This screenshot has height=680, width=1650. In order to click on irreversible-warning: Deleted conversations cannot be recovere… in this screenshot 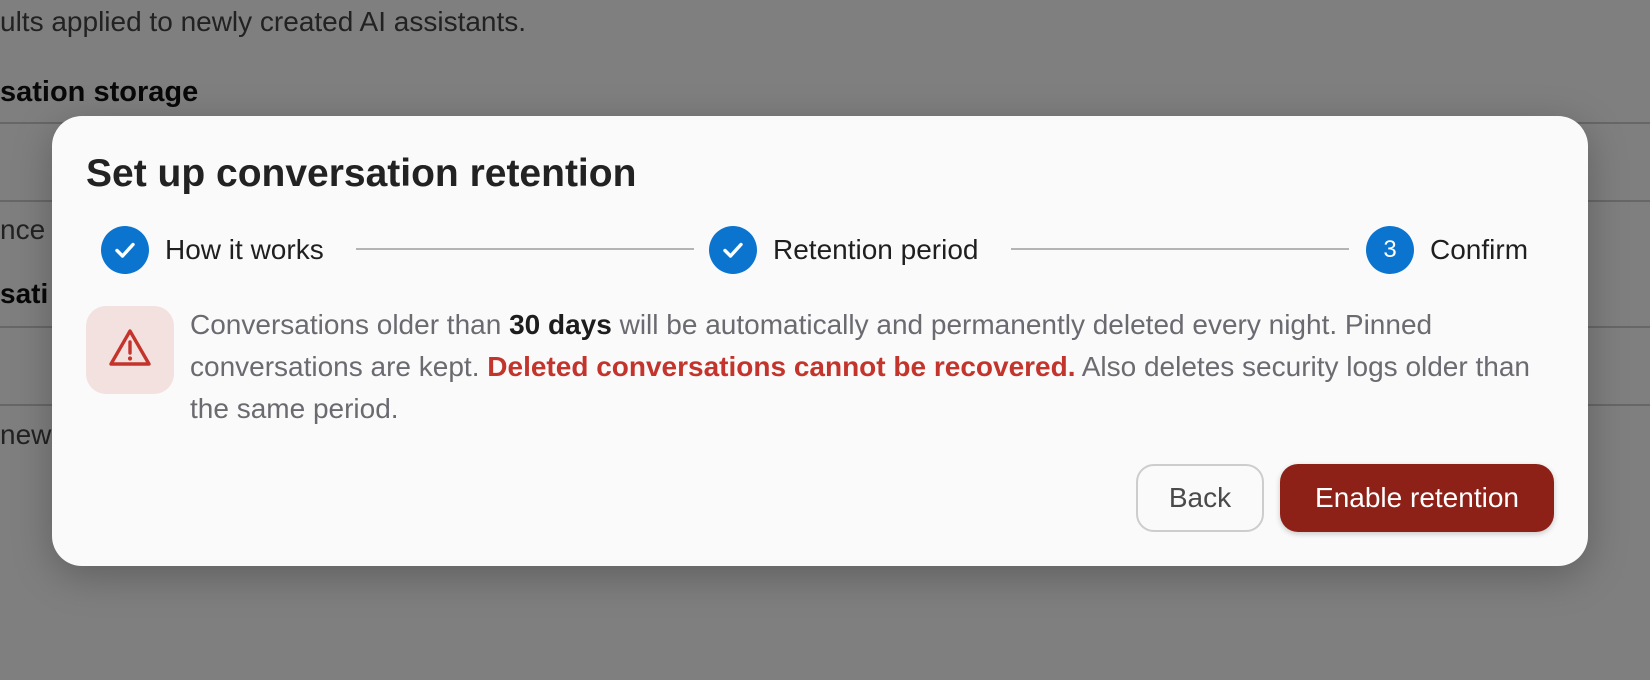, I will do `click(781, 366)`.